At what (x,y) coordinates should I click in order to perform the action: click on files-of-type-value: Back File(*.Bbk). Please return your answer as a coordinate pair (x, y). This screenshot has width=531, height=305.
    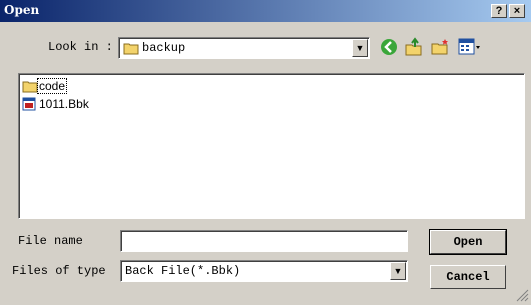
    Looking at the image, I should click on (183, 271).